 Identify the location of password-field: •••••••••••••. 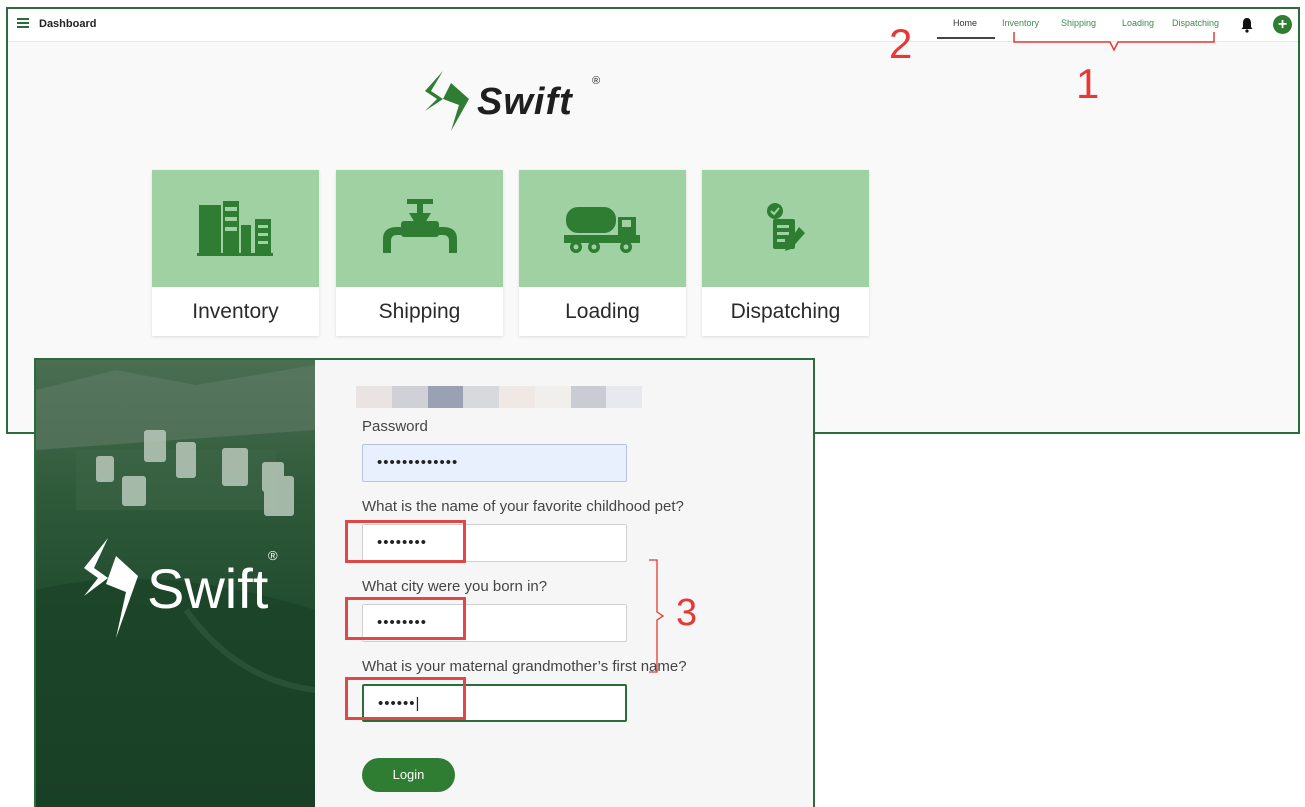
(494, 463).